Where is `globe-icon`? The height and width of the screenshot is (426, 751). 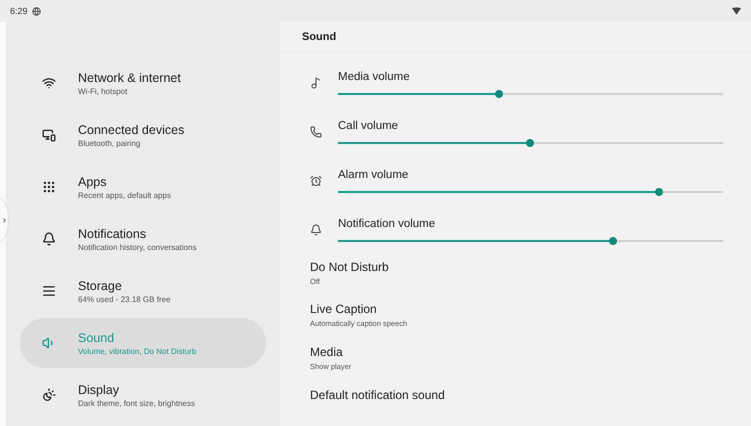
globe-icon is located at coordinates (36, 11).